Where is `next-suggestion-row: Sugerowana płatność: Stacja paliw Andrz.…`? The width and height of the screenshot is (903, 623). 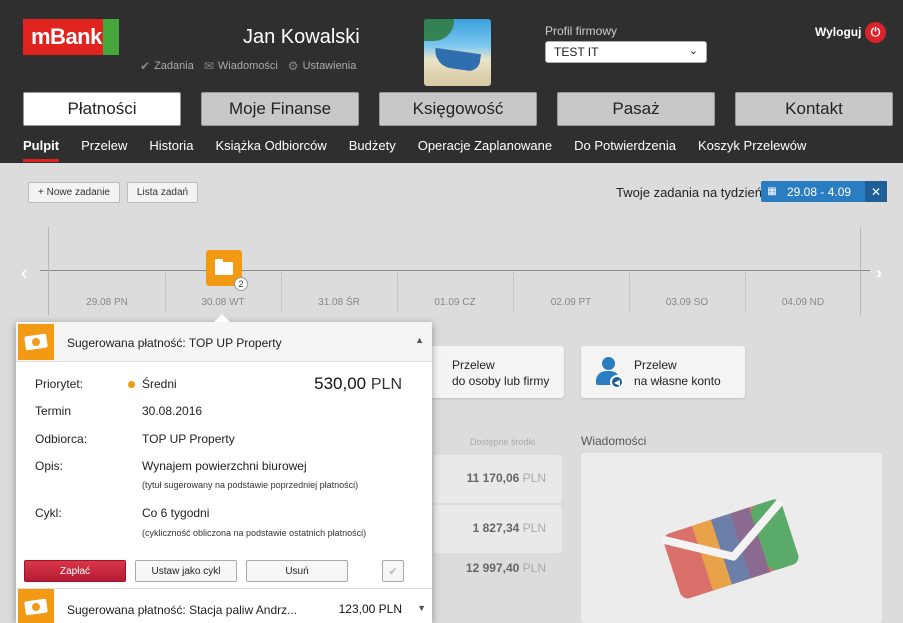
next-suggestion-row: Sugerowana płatność: Stacja paliw Andrz.… is located at coordinates (224, 605).